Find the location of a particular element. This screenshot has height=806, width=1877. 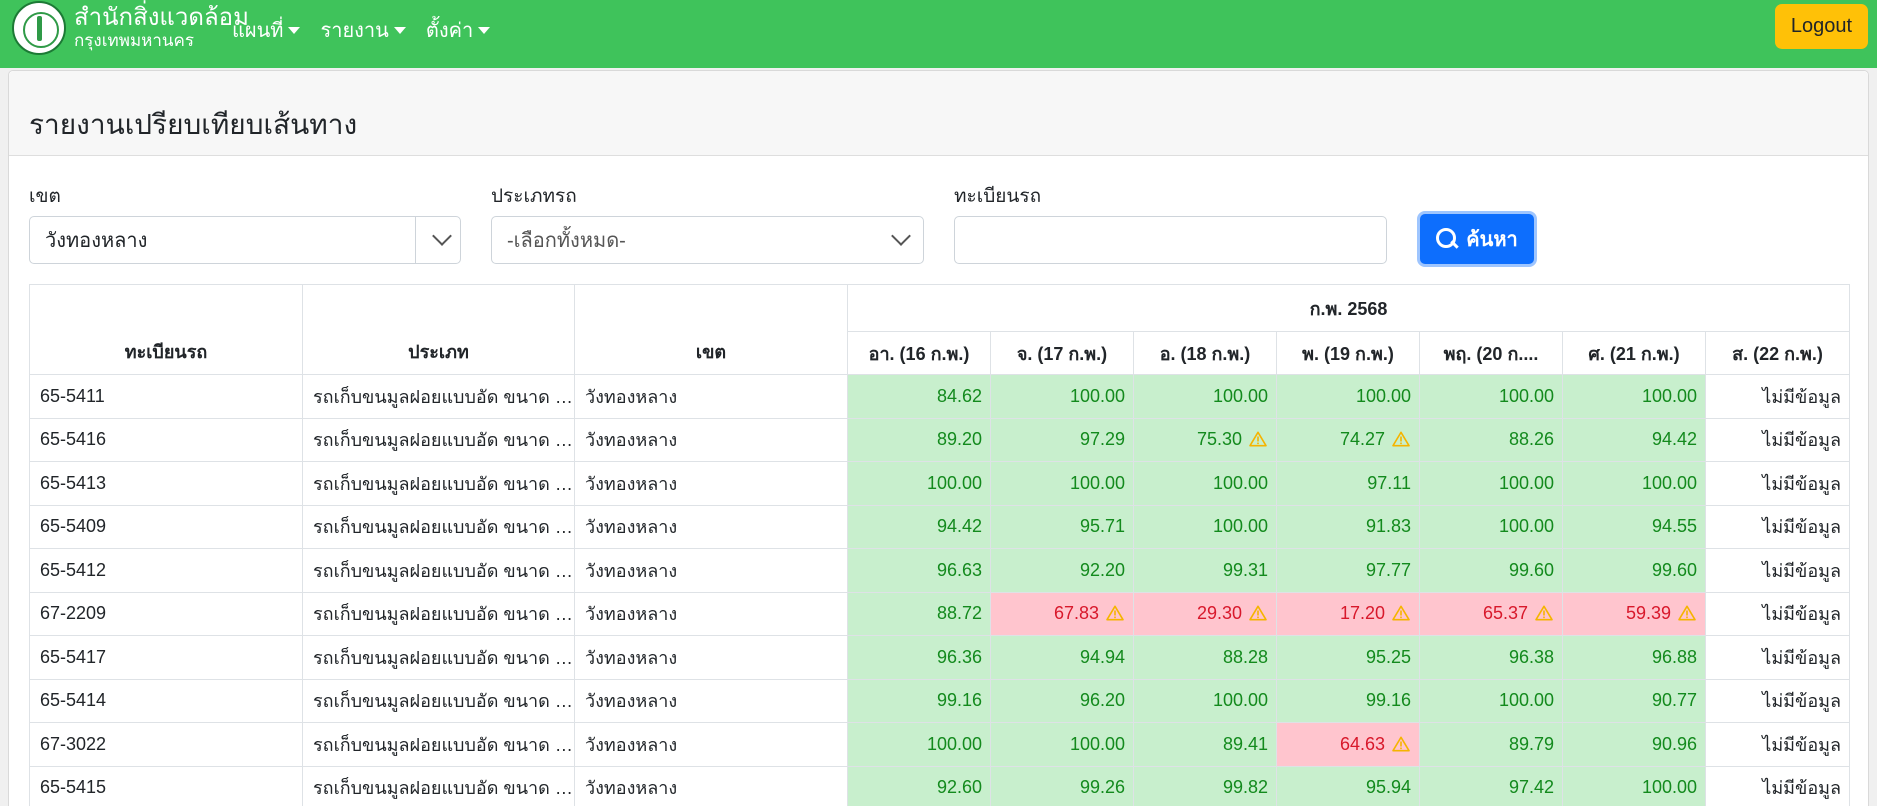

header-district: เขต is located at coordinates (711, 329).